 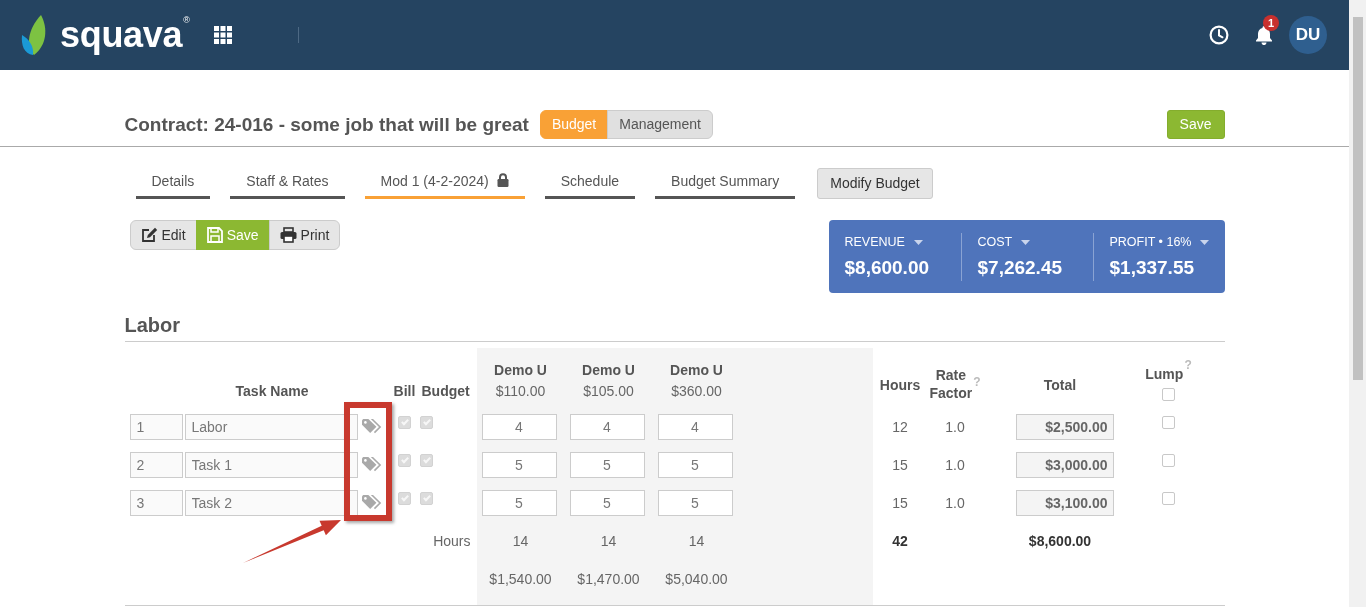 What do you see at coordinates (287, 185) in the screenshot?
I see `tab: Staff & Rates` at bounding box center [287, 185].